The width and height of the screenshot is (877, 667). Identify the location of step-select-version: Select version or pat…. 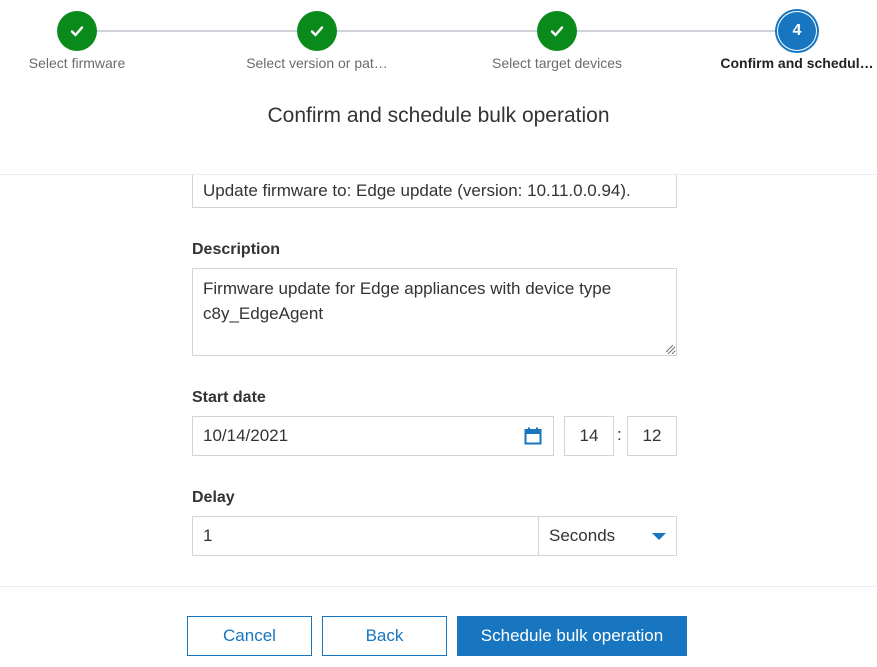
(317, 41).